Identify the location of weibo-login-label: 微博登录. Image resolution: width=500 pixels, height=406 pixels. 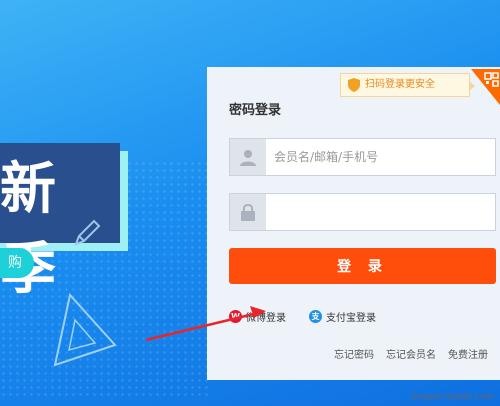
(266, 318).